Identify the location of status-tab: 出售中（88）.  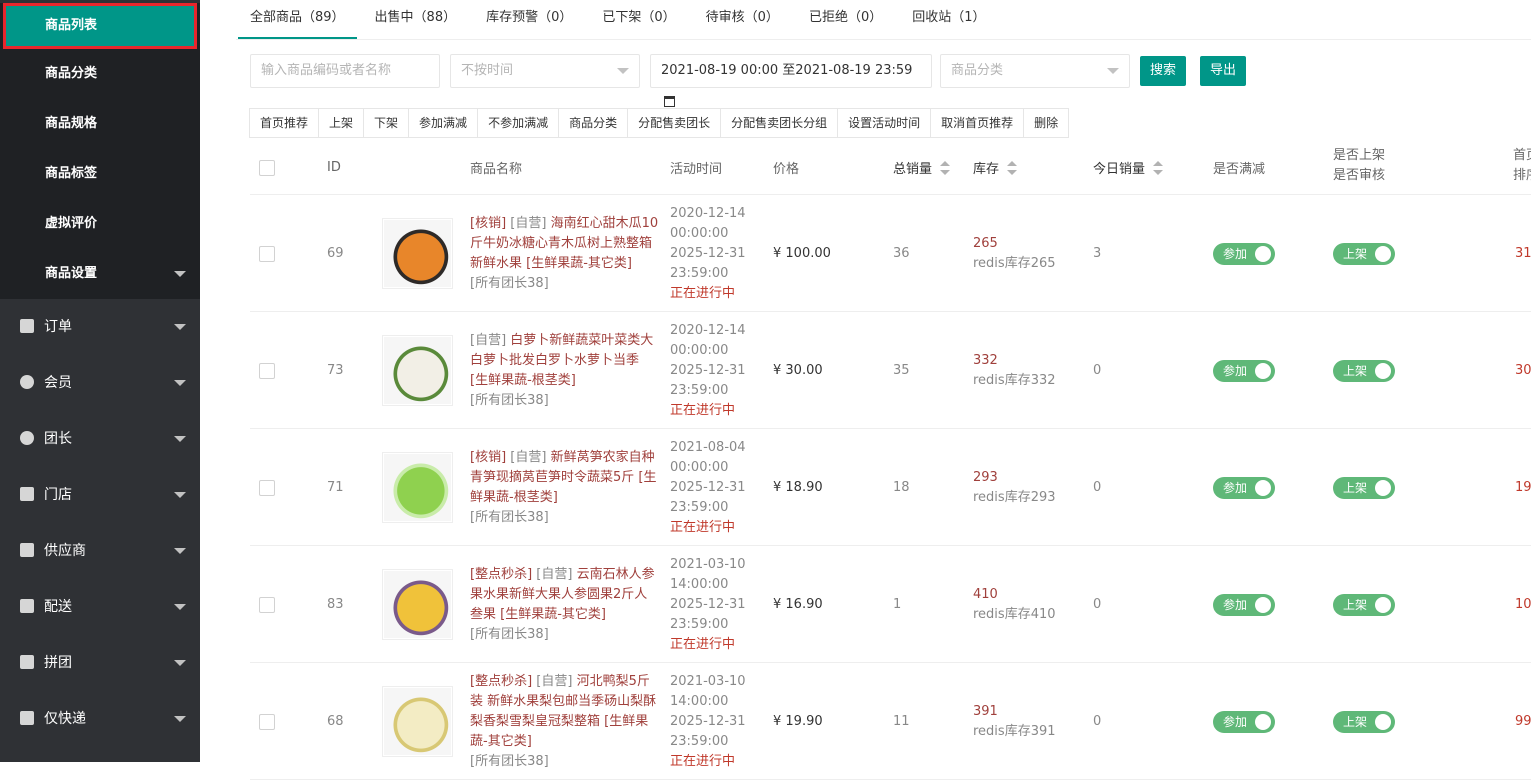
(416, 19).